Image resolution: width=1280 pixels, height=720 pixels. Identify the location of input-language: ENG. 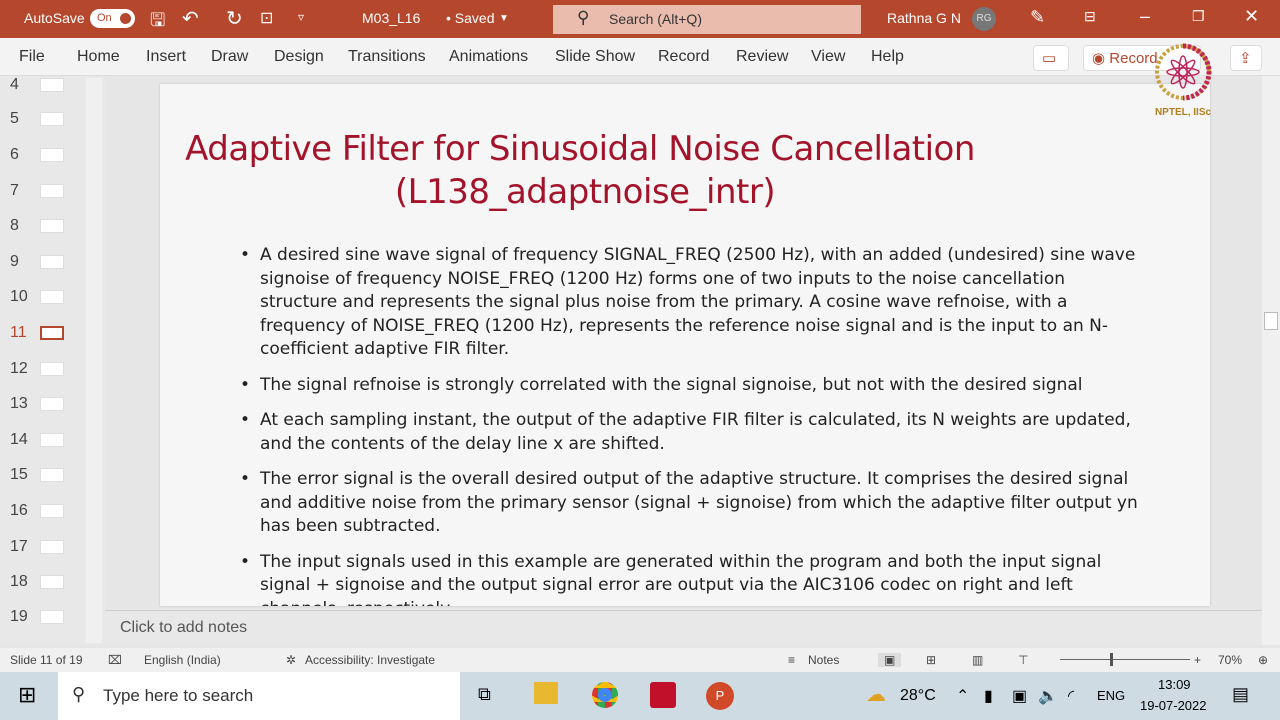
(1111, 695).